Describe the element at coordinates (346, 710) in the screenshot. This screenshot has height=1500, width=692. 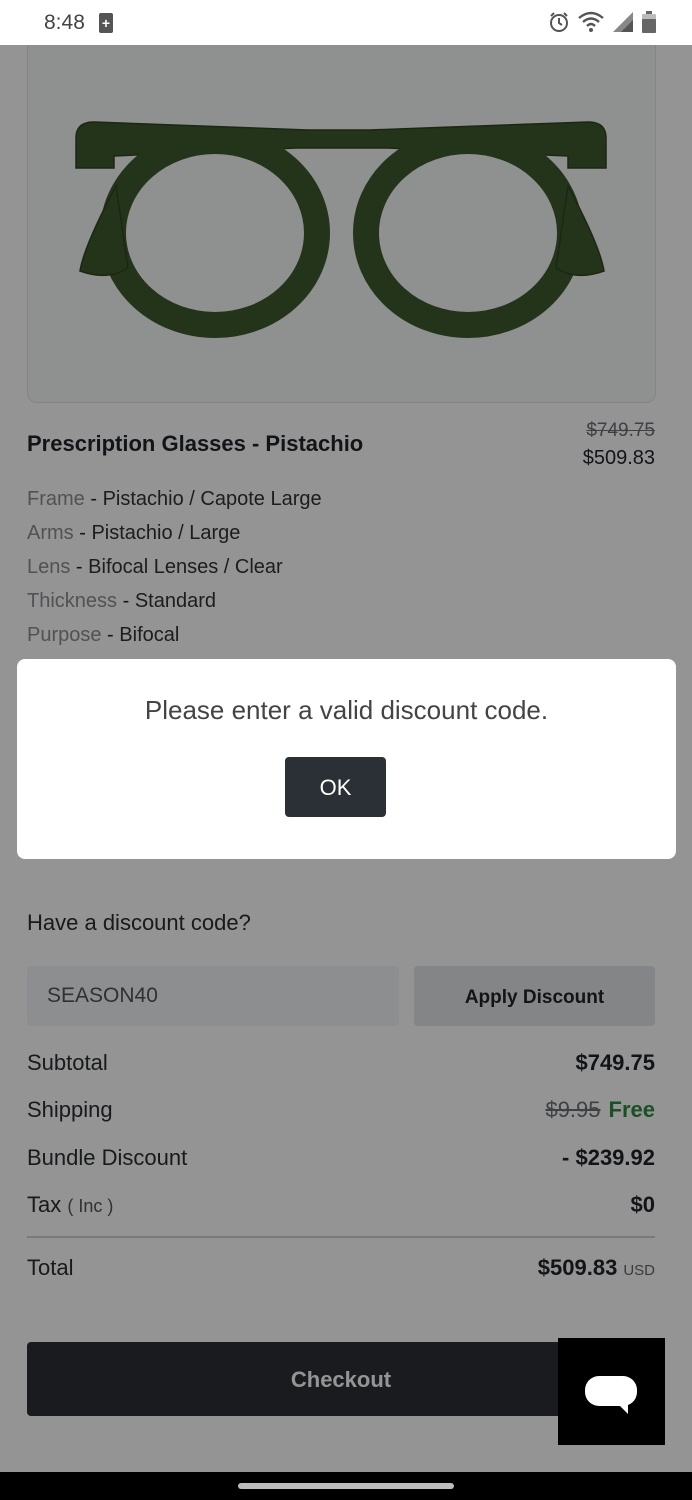
I see `dialog-message: Please enter a valid discount code.` at that location.